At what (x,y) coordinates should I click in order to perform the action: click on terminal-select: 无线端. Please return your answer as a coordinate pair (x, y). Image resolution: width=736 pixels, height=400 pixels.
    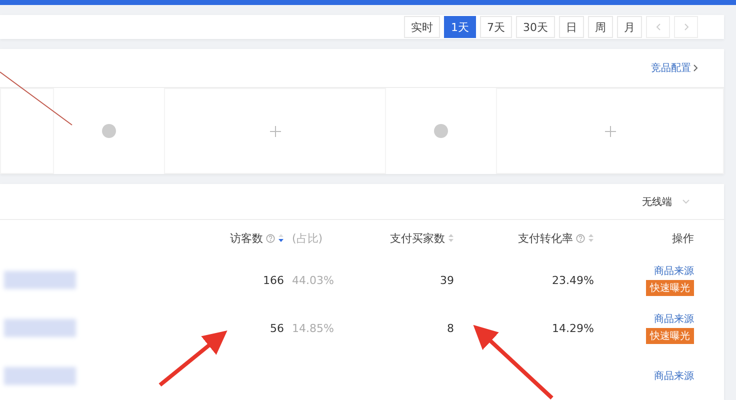
    Looking at the image, I should click on (666, 201).